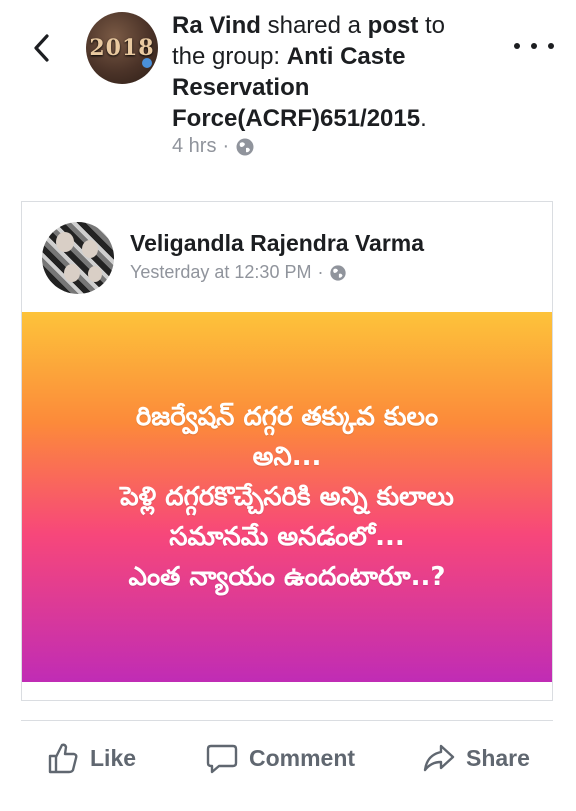  What do you see at coordinates (287, 720) in the screenshot?
I see `divider` at bounding box center [287, 720].